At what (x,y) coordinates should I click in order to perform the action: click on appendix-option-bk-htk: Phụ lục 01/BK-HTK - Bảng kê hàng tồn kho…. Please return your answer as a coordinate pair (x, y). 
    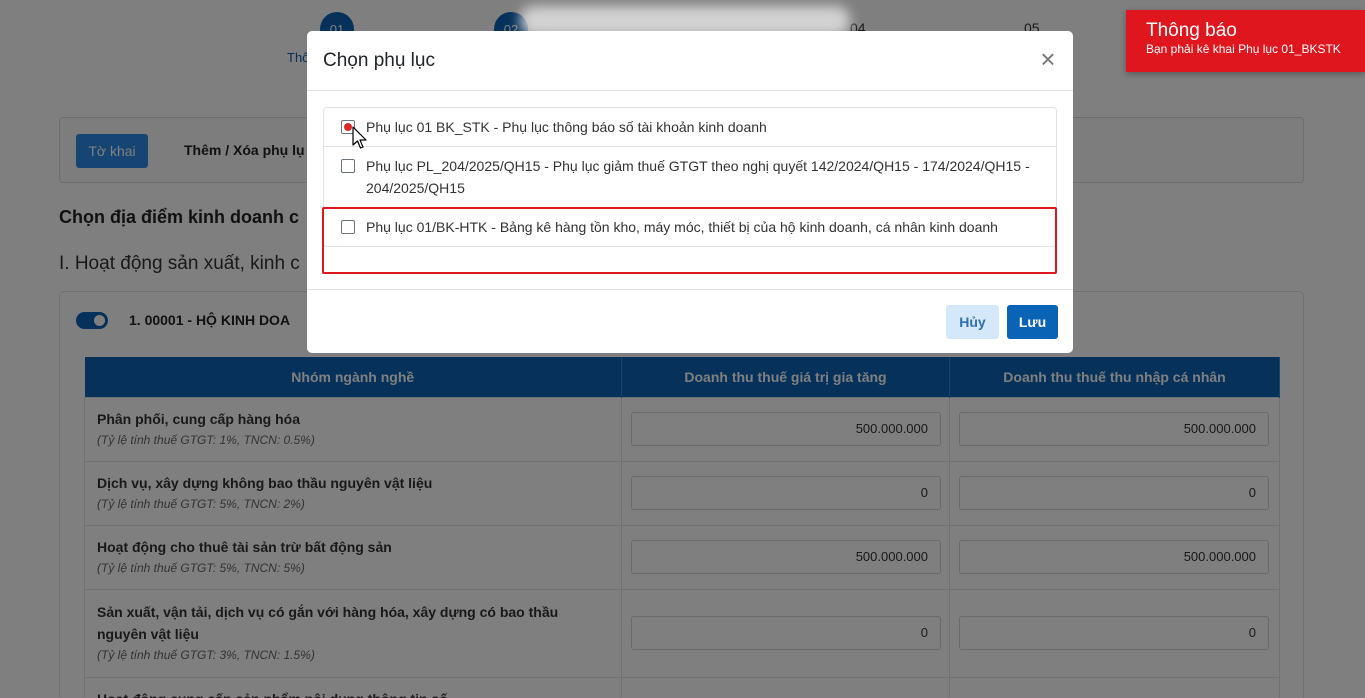
    Looking at the image, I should click on (690, 226).